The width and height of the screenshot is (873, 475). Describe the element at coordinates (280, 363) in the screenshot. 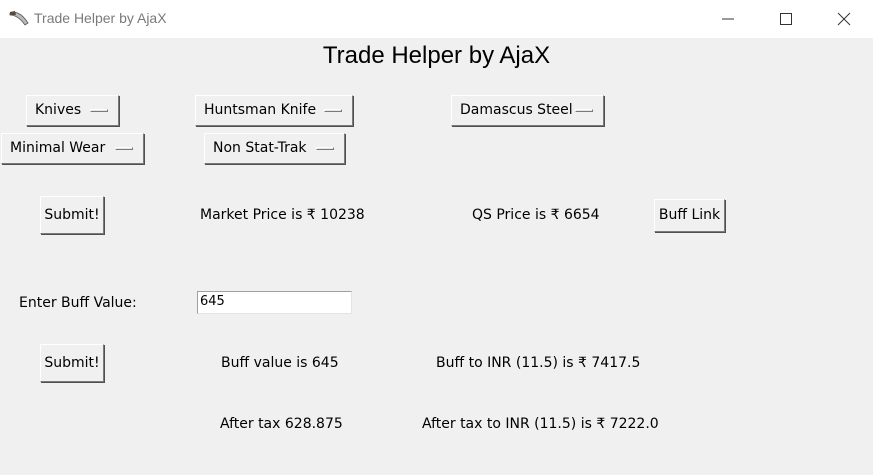

I see `buff-value-label: Buff value is 645` at that location.